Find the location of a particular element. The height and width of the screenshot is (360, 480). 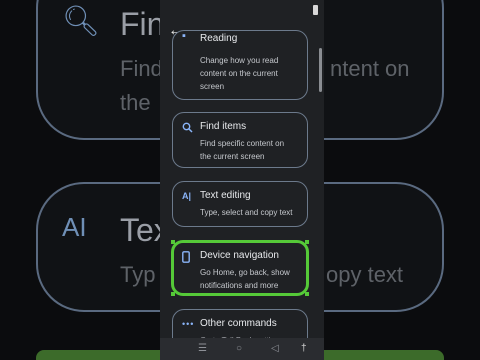

text-edit-icon: A| is located at coordinates (187, 196).